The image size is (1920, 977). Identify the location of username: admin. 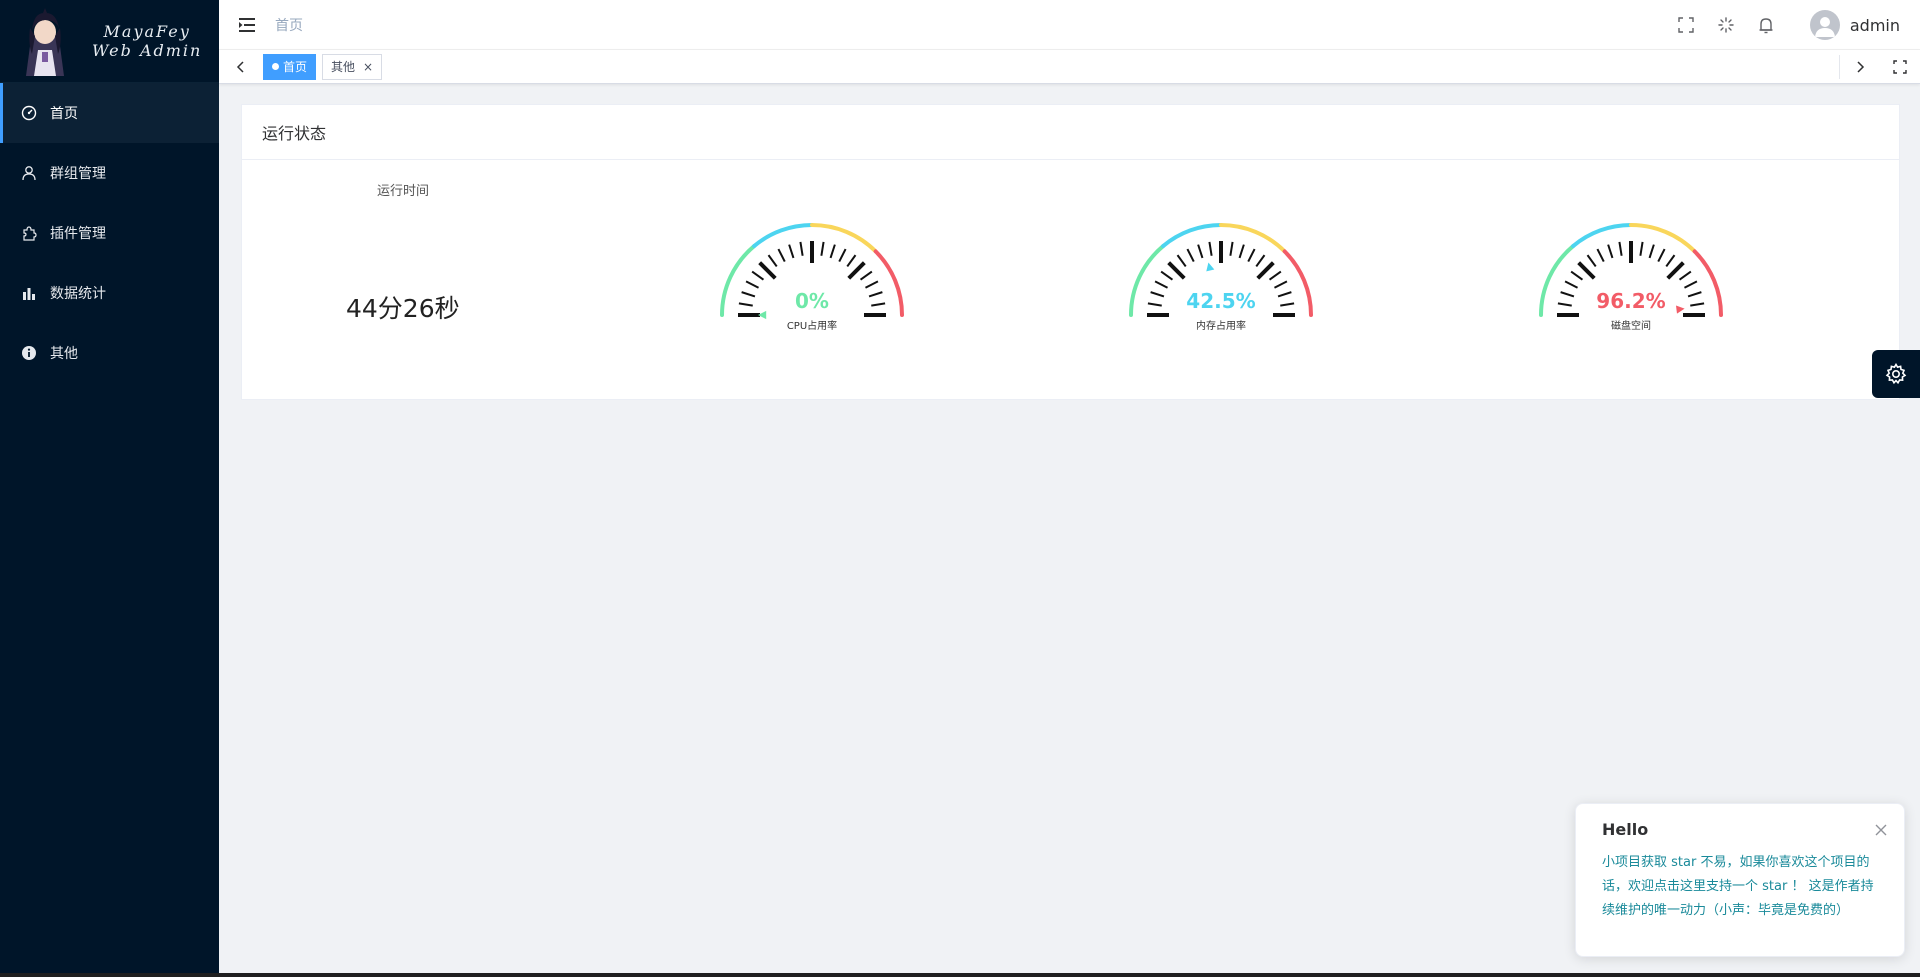
(1874, 25).